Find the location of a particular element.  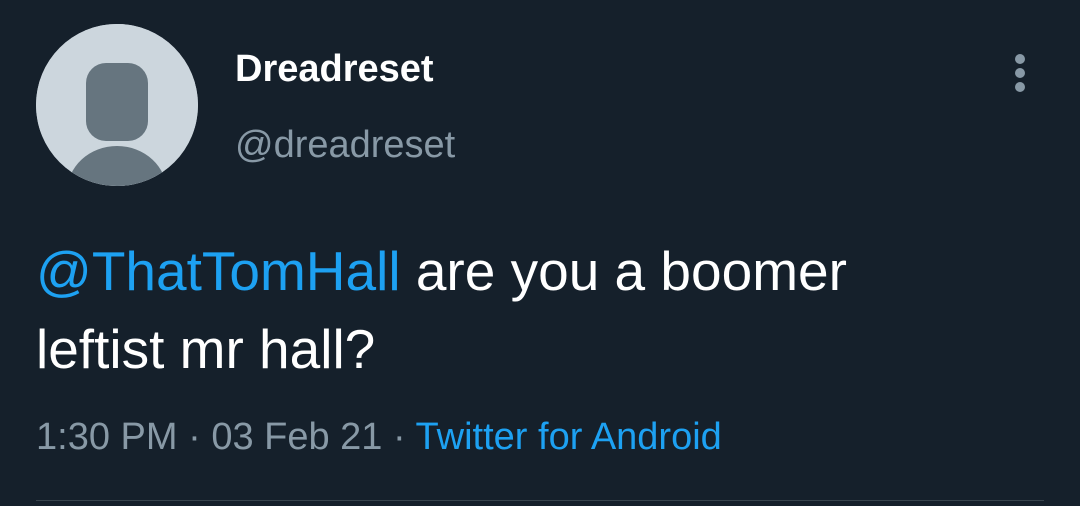

default-profile-avatar-icon is located at coordinates (117, 105).